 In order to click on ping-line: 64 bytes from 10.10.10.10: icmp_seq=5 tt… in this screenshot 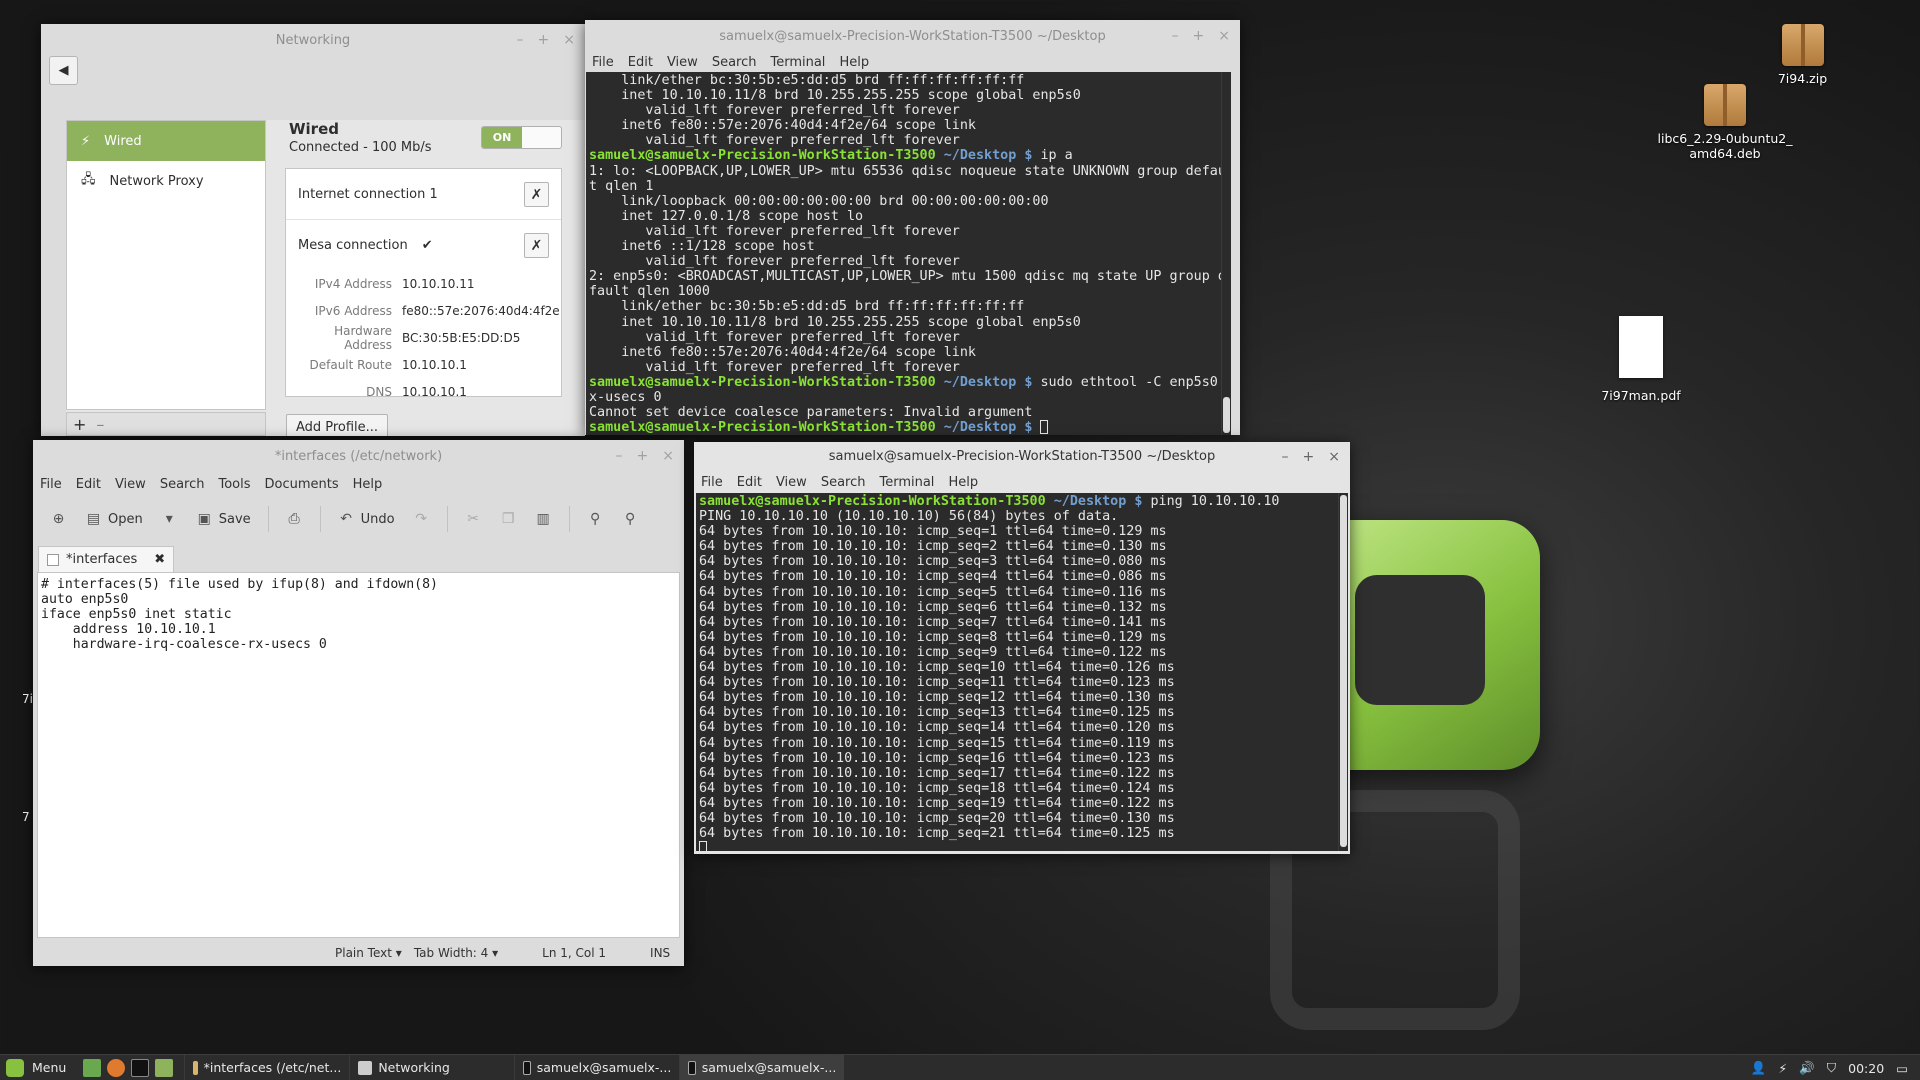, I will do `click(933, 592)`.